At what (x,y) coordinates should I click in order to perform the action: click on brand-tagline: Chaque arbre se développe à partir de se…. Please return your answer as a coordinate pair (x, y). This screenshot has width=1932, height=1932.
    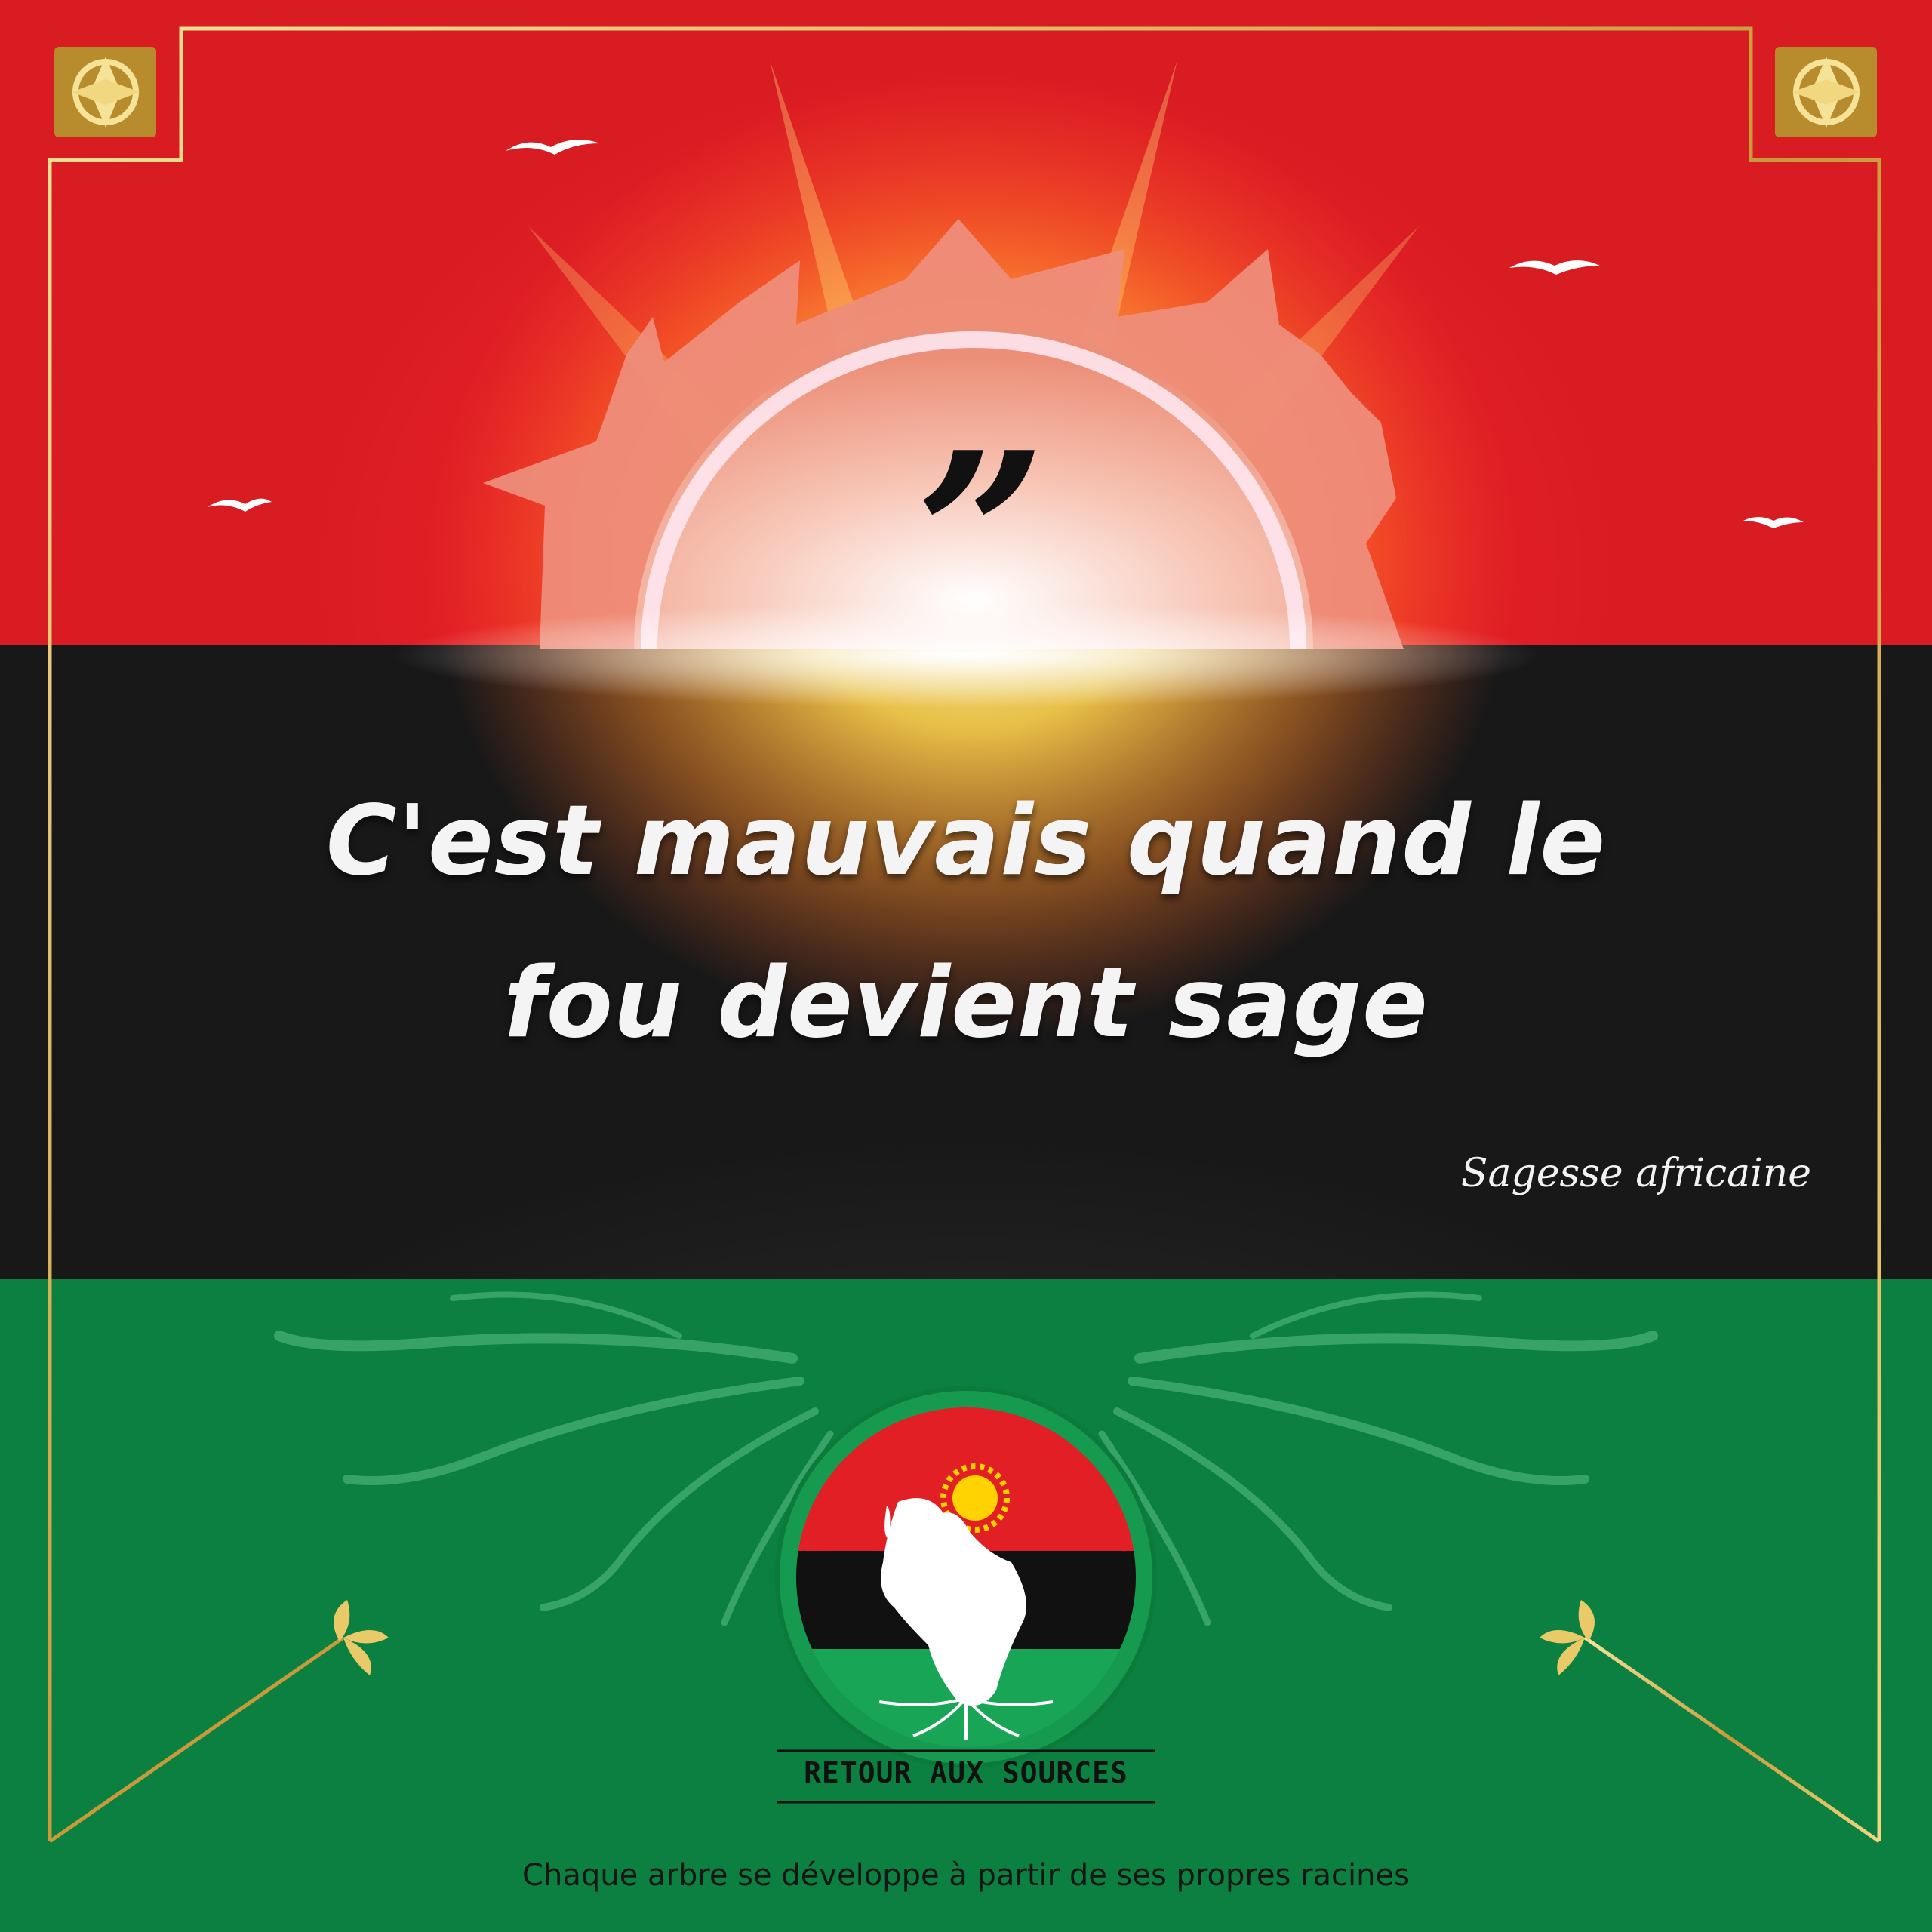
    Looking at the image, I should click on (966, 1875).